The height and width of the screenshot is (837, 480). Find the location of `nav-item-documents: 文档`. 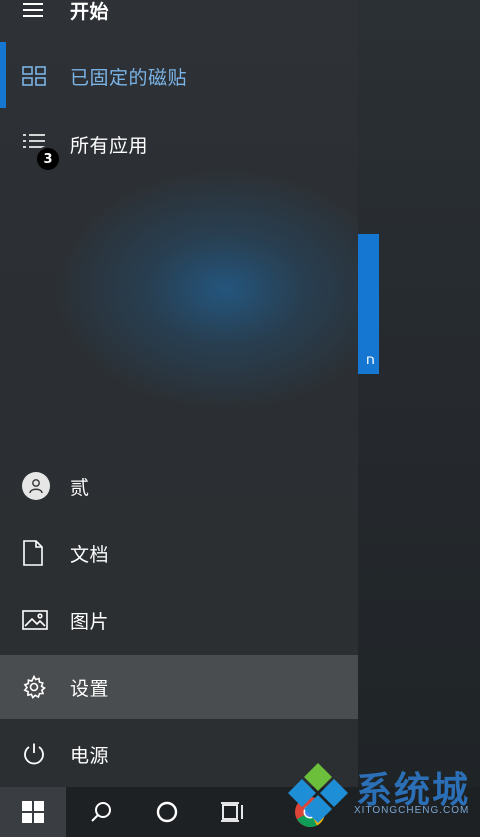

nav-item-documents: 文档 is located at coordinates (179, 553).